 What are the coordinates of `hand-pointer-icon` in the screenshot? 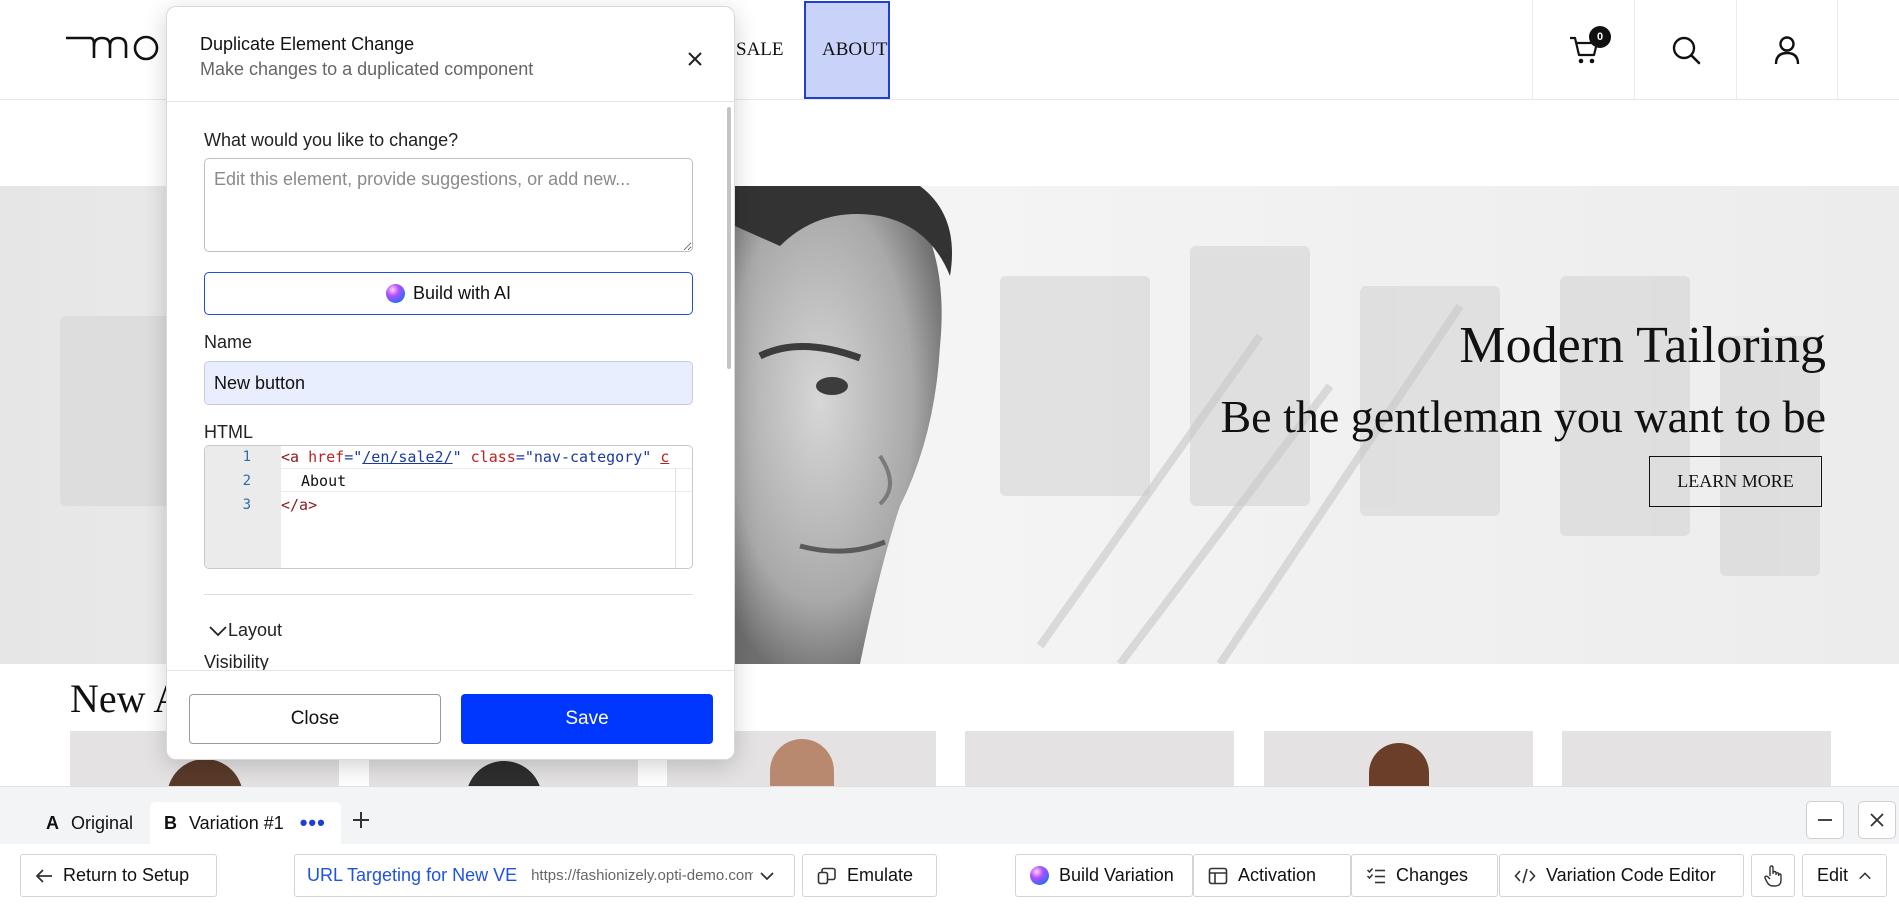 It's located at (1773, 875).